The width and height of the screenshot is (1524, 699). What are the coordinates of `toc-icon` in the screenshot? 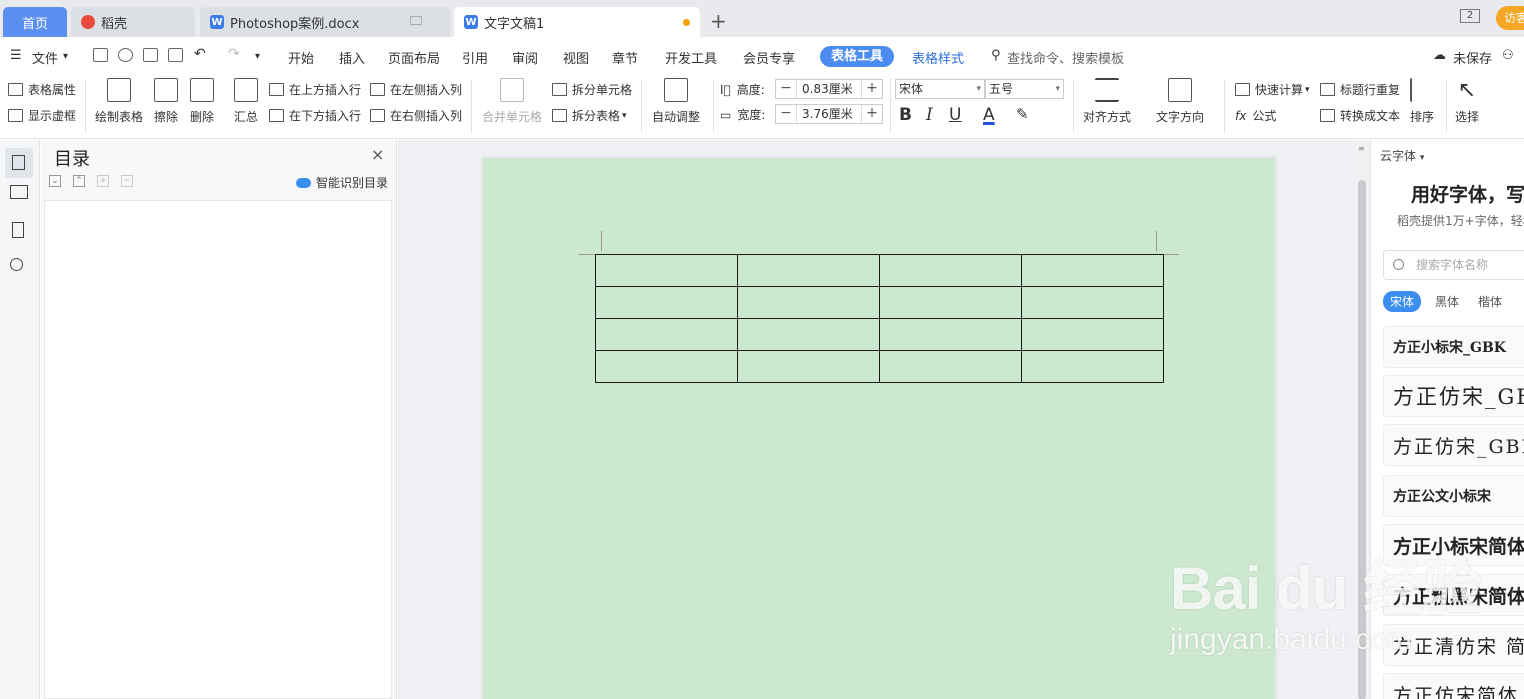 It's located at (19, 163).